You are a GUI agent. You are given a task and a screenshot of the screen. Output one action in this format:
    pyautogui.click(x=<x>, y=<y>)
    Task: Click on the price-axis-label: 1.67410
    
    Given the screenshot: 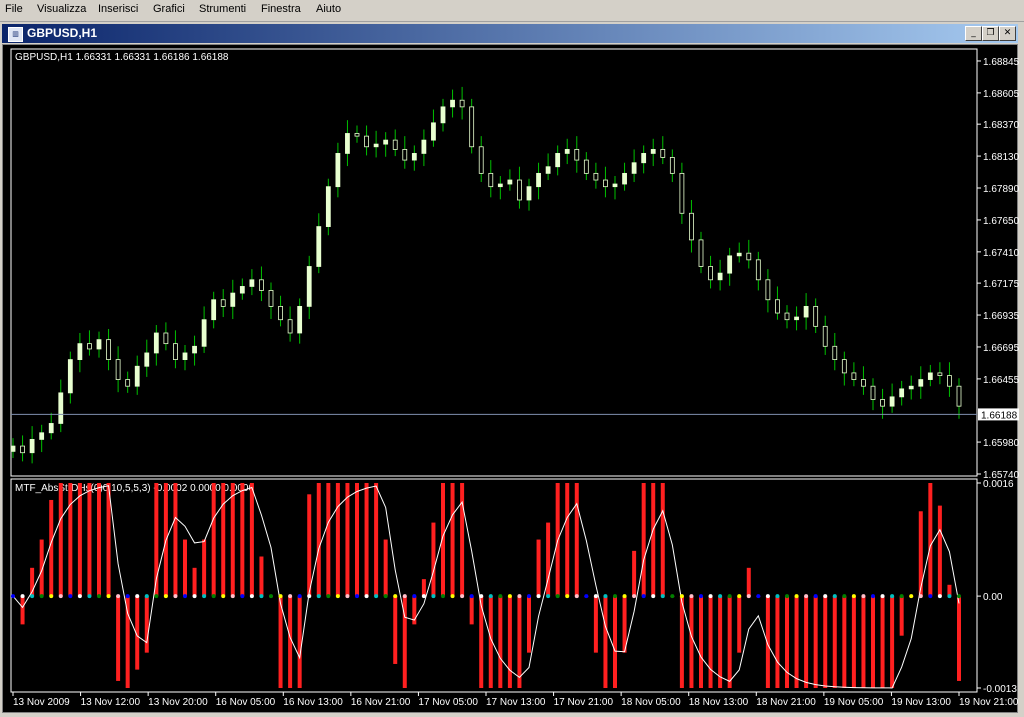 What is the action you would take?
    pyautogui.click(x=1001, y=253)
    